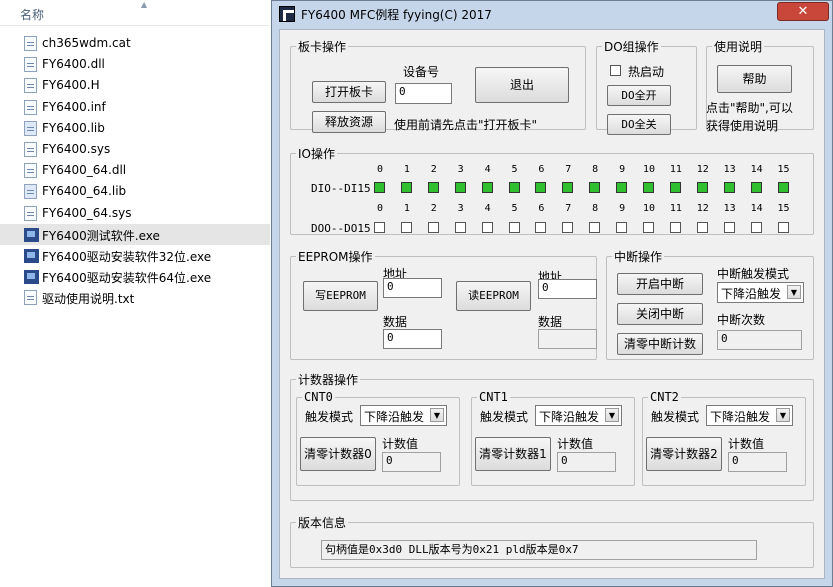 The image size is (833, 587). What do you see at coordinates (741, 320) in the screenshot?
I see `interrupt-count-label: 中断次数` at bounding box center [741, 320].